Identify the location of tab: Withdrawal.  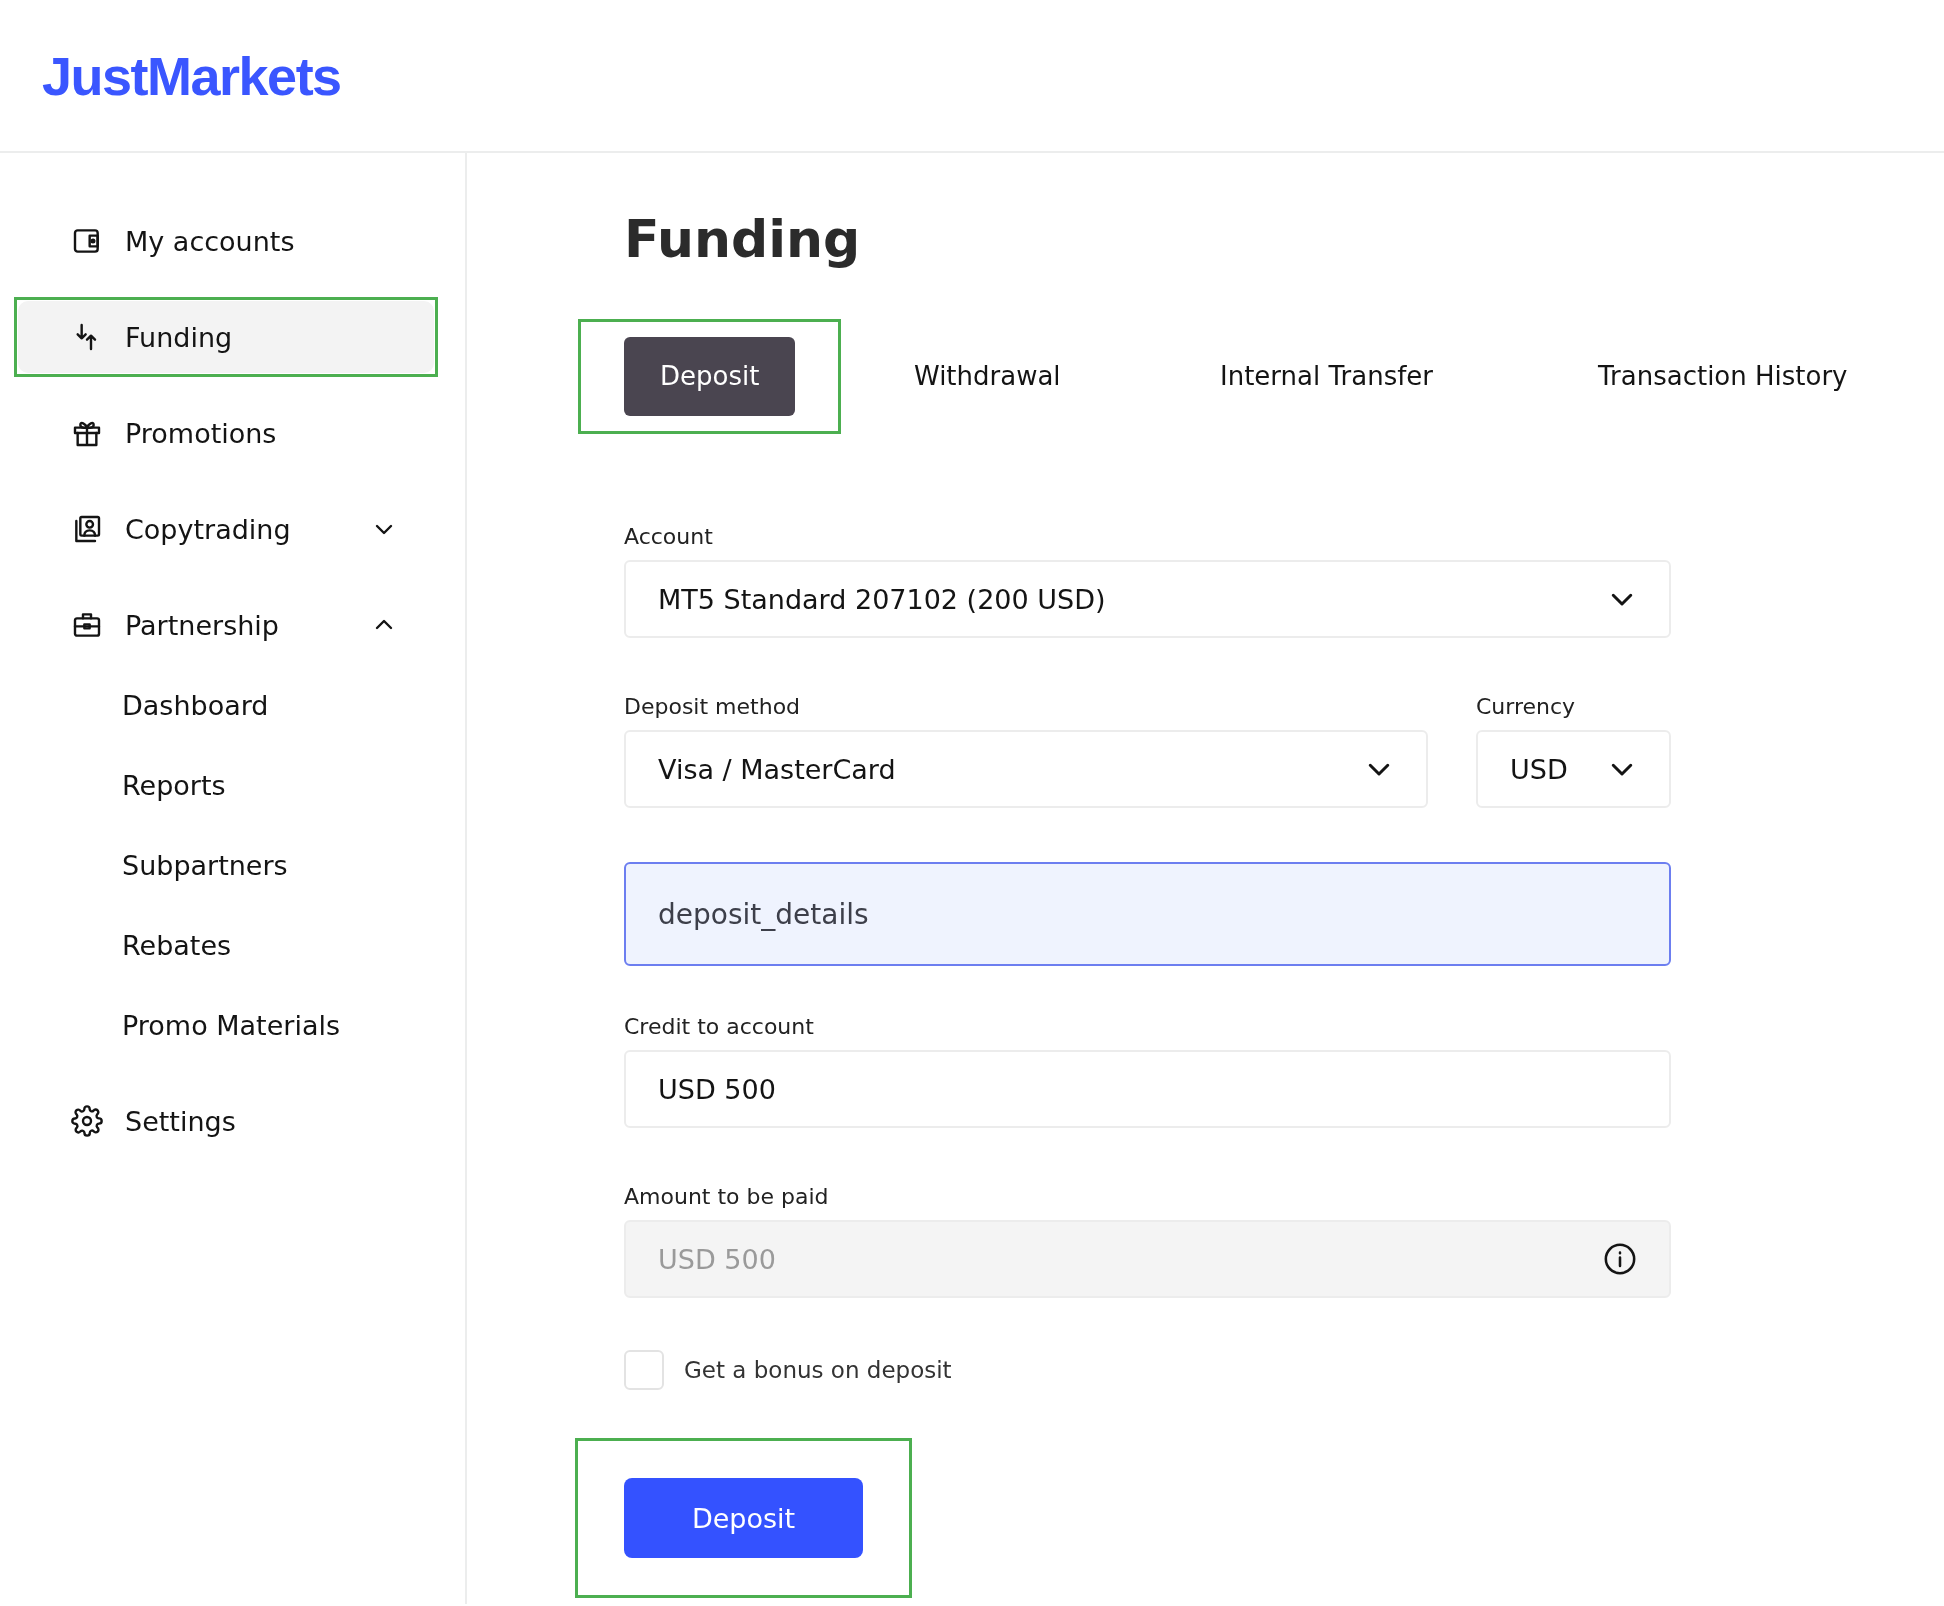
(987, 376).